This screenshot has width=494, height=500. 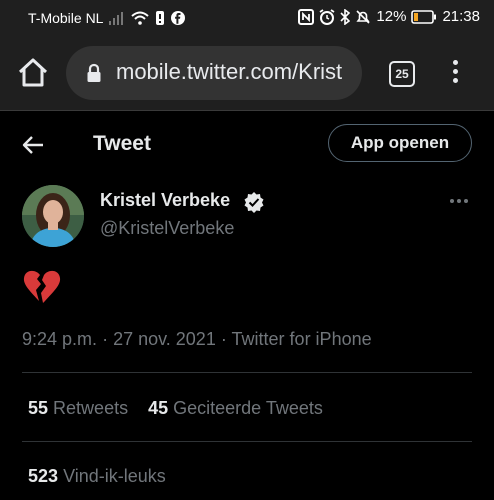 I want to click on page-title: Tweet, so click(x=122, y=143).